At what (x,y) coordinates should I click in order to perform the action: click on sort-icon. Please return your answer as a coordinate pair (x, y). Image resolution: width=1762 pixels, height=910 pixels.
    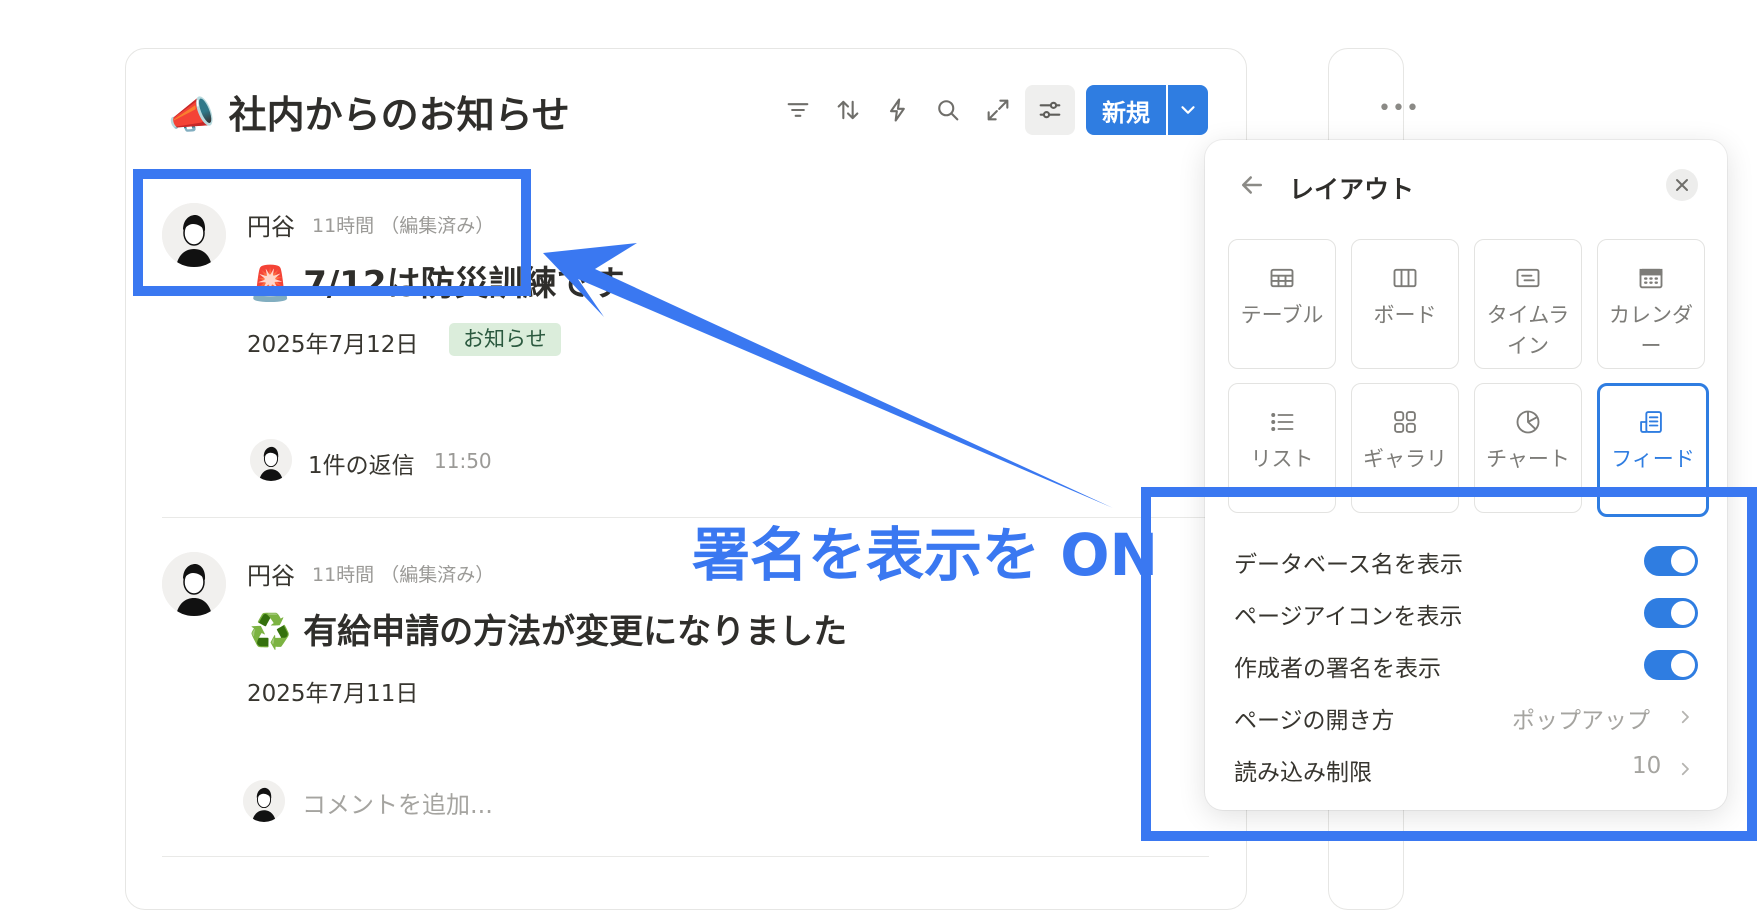
    Looking at the image, I should click on (848, 110).